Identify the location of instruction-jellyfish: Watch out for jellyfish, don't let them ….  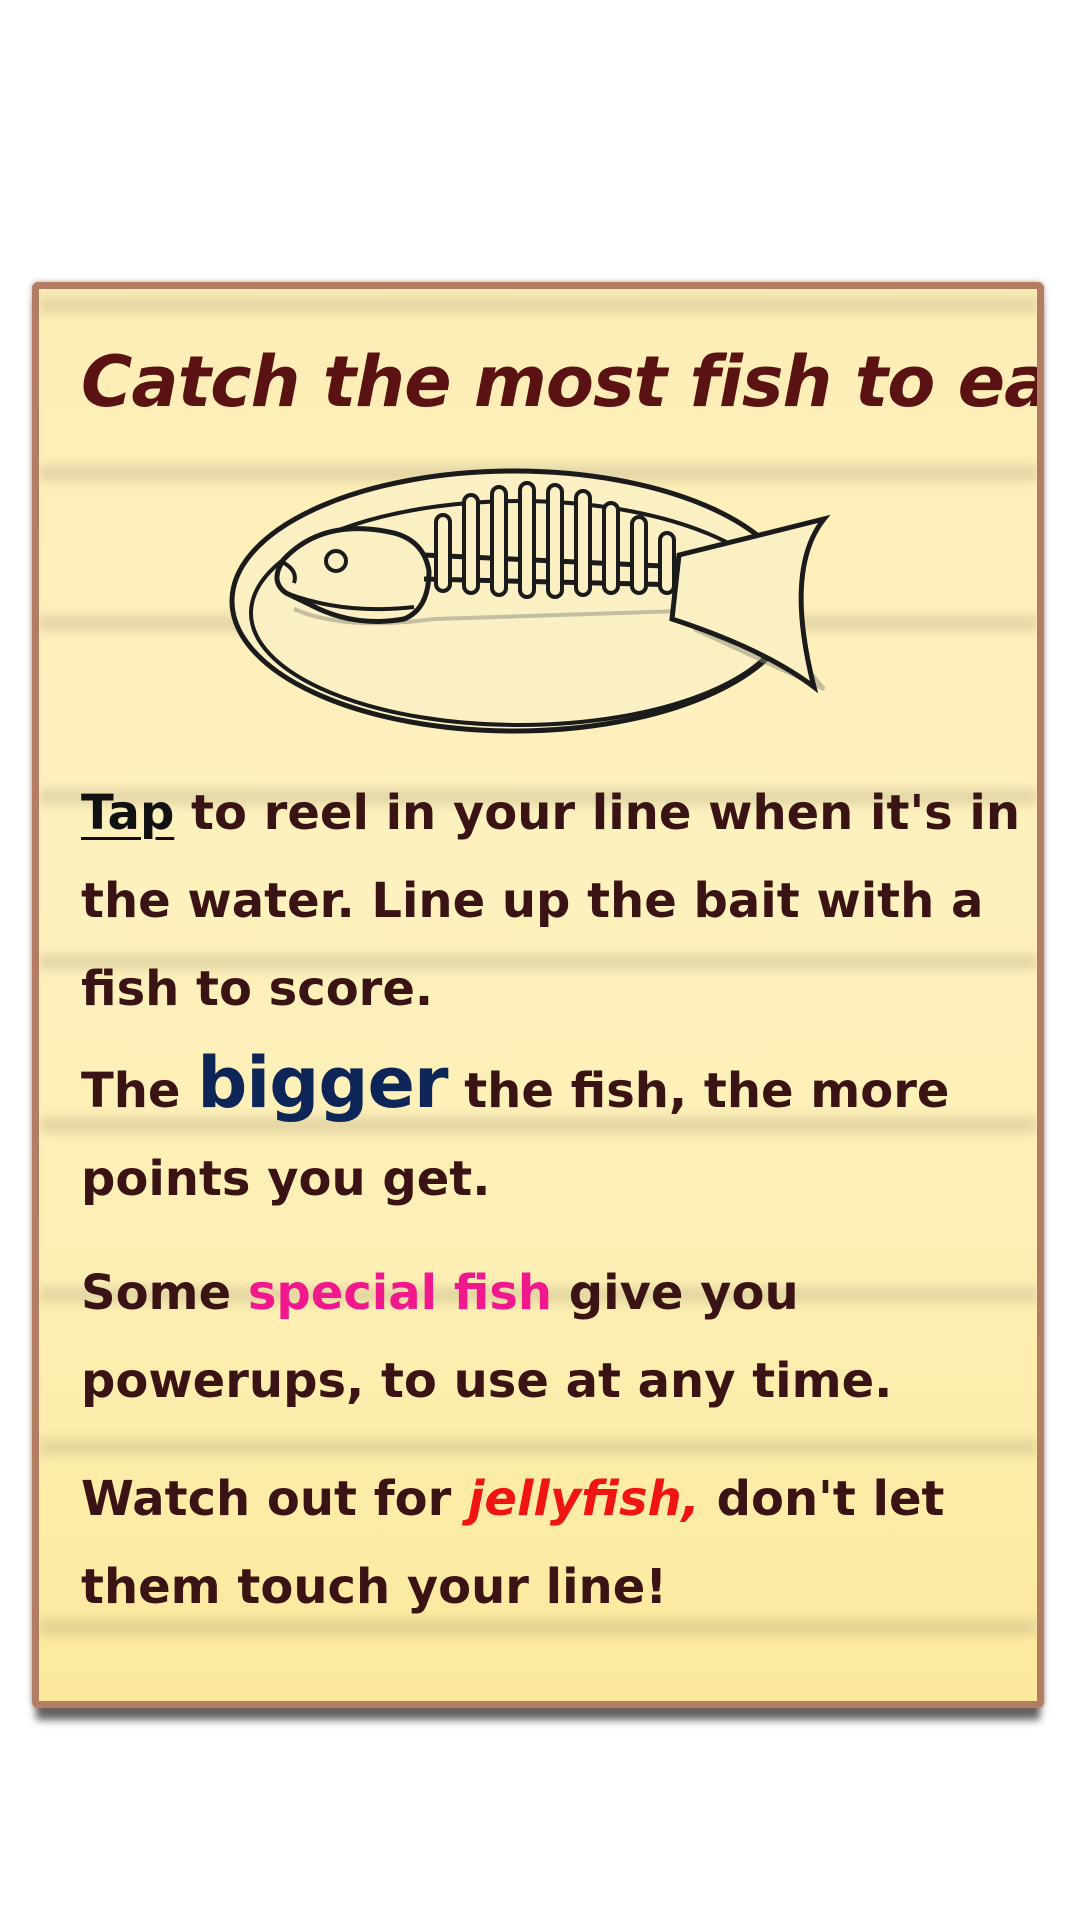
(551, 1543).